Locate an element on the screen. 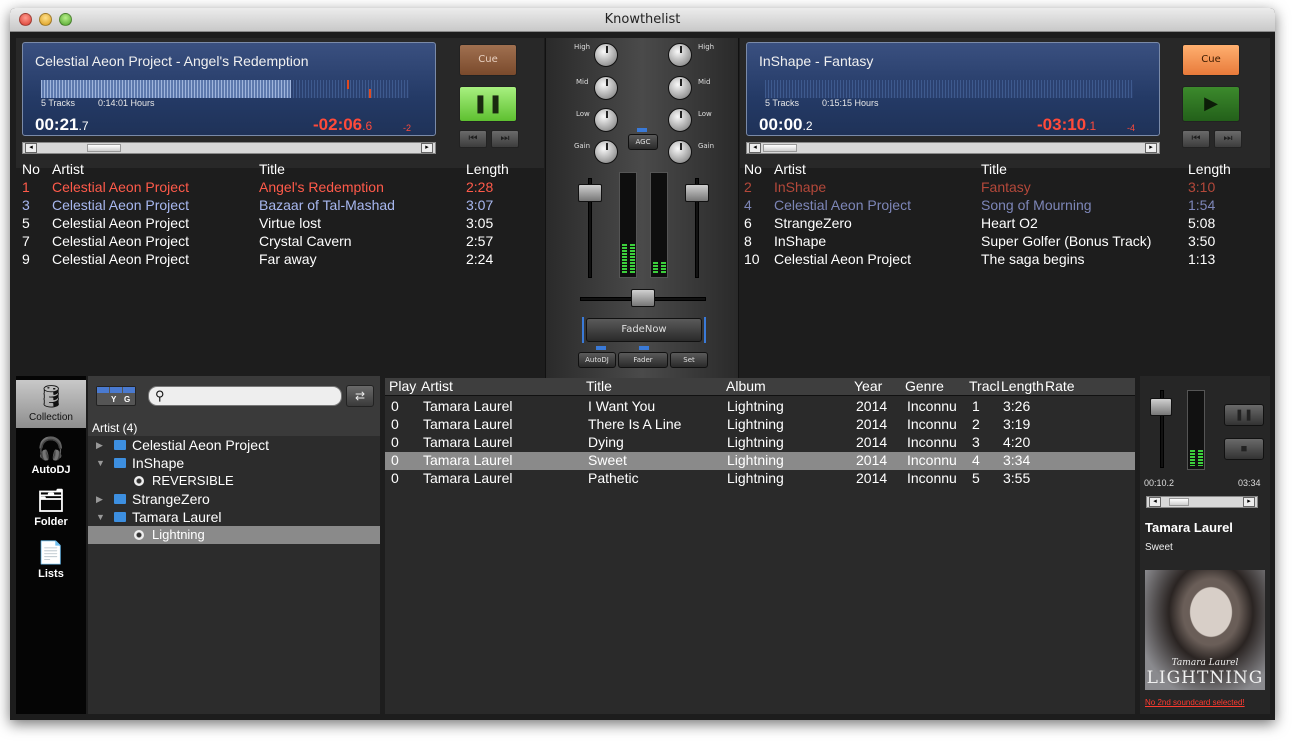 The width and height of the screenshot is (1295, 743). column-year: Year is located at coordinates (868, 386).